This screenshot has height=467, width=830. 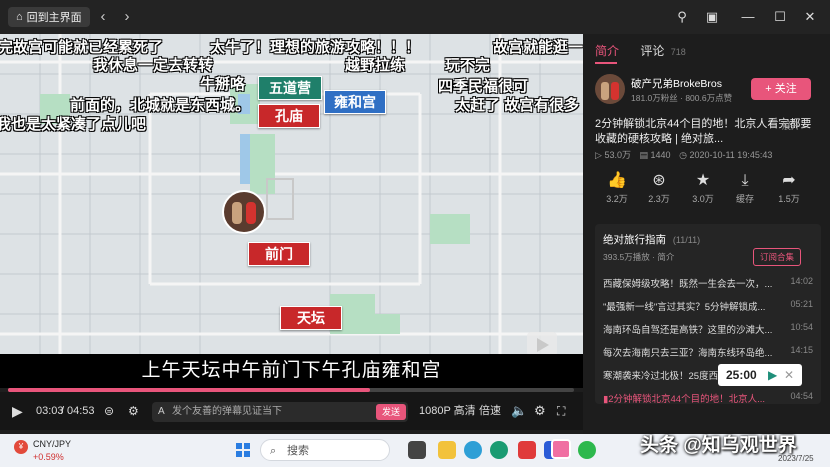 I want to click on favorite-button: ★ 3.0万, so click(x=703, y=187).